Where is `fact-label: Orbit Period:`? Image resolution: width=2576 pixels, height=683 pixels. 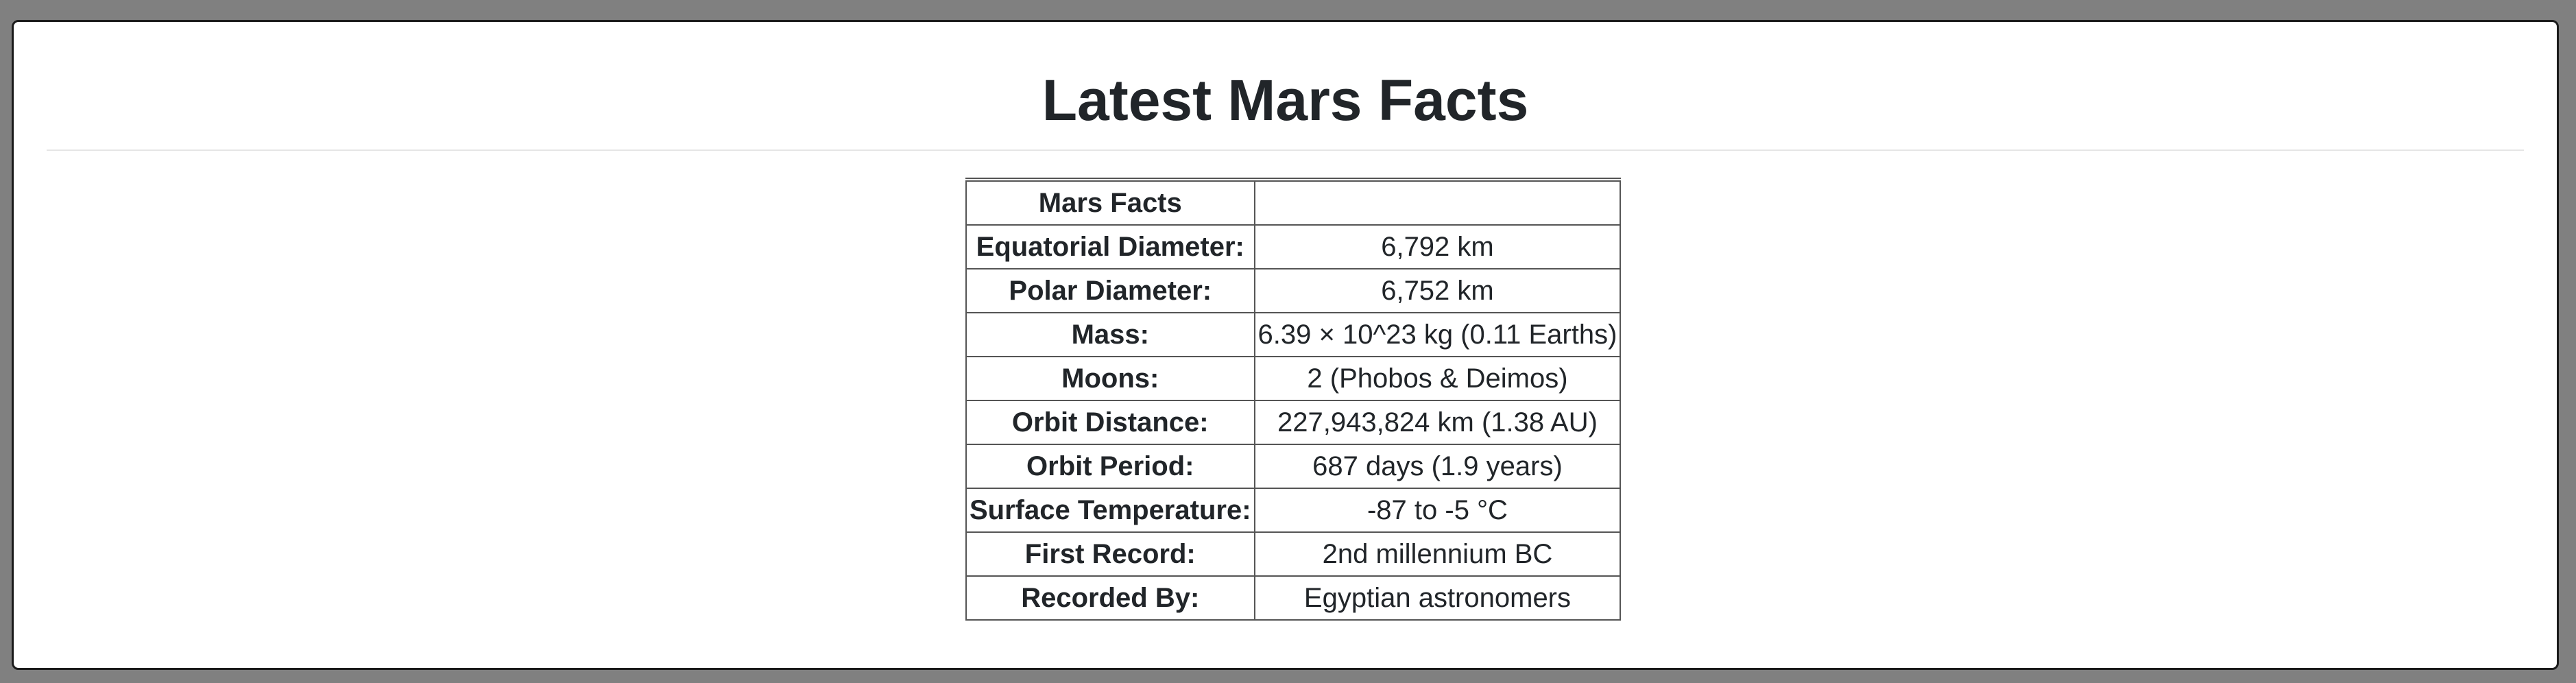 fact-label: Orbit Period: is located at coordinates (1110, 466).